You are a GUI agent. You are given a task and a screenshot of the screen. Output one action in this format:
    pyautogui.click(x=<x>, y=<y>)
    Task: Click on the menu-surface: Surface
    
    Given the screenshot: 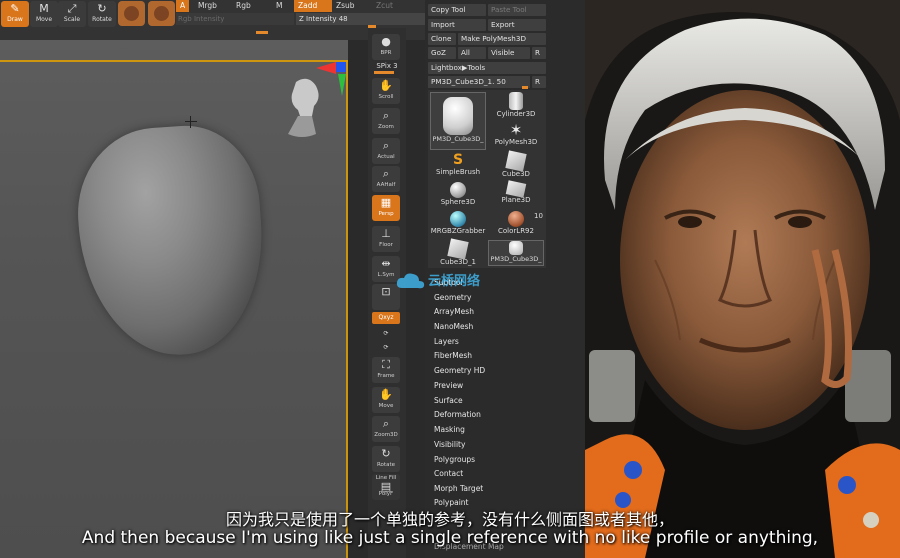 What is the action you would take?
    pyautogui.click(x=448, y=400)
    